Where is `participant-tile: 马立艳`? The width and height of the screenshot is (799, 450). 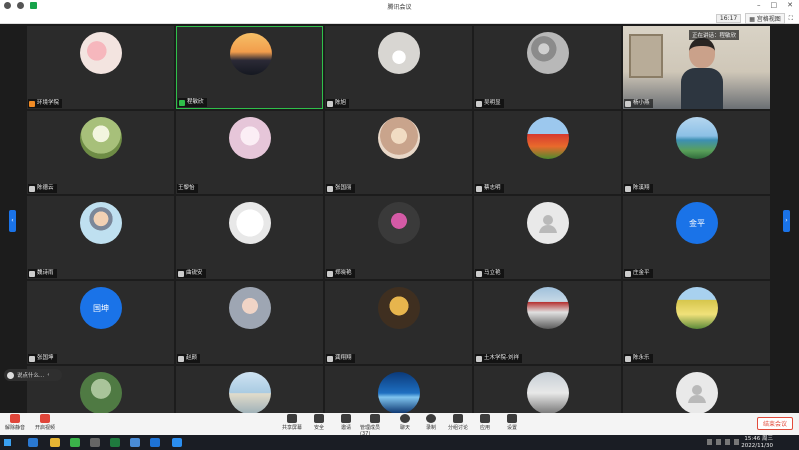
participant-tile: 马立艳 is located at coordinates (547, 237).